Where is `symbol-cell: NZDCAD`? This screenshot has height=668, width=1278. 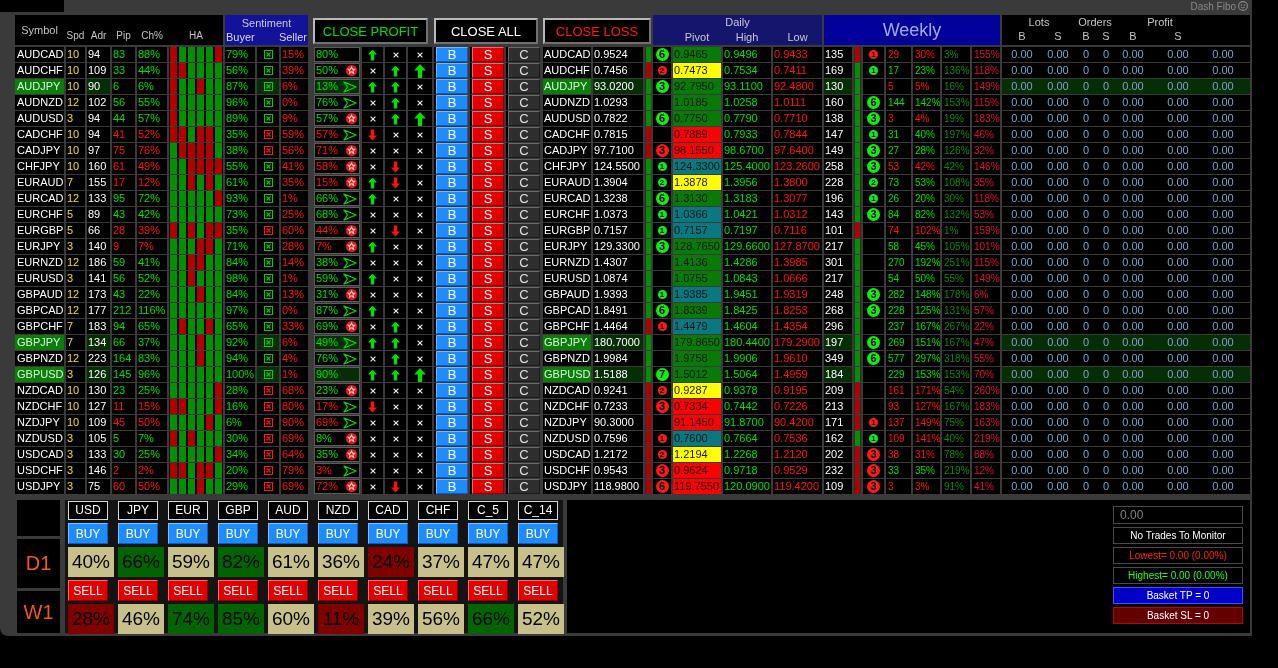 symbol-cell: NZDCAD is located at coordinates (39, 390).